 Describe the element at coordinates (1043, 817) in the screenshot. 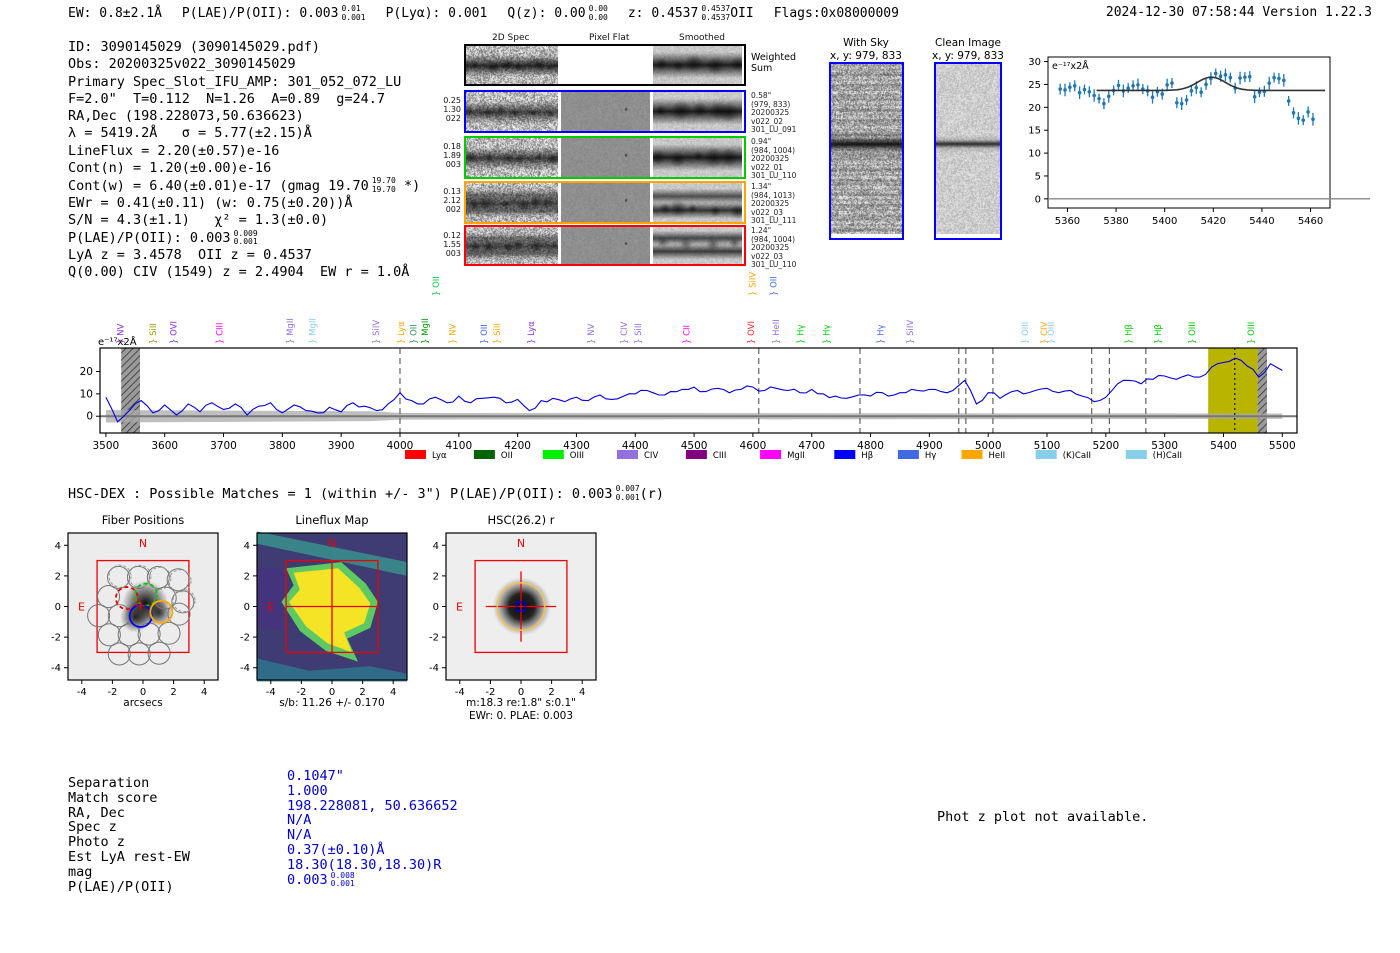

I see `photz-note: Phot z plot not available.` at that location.